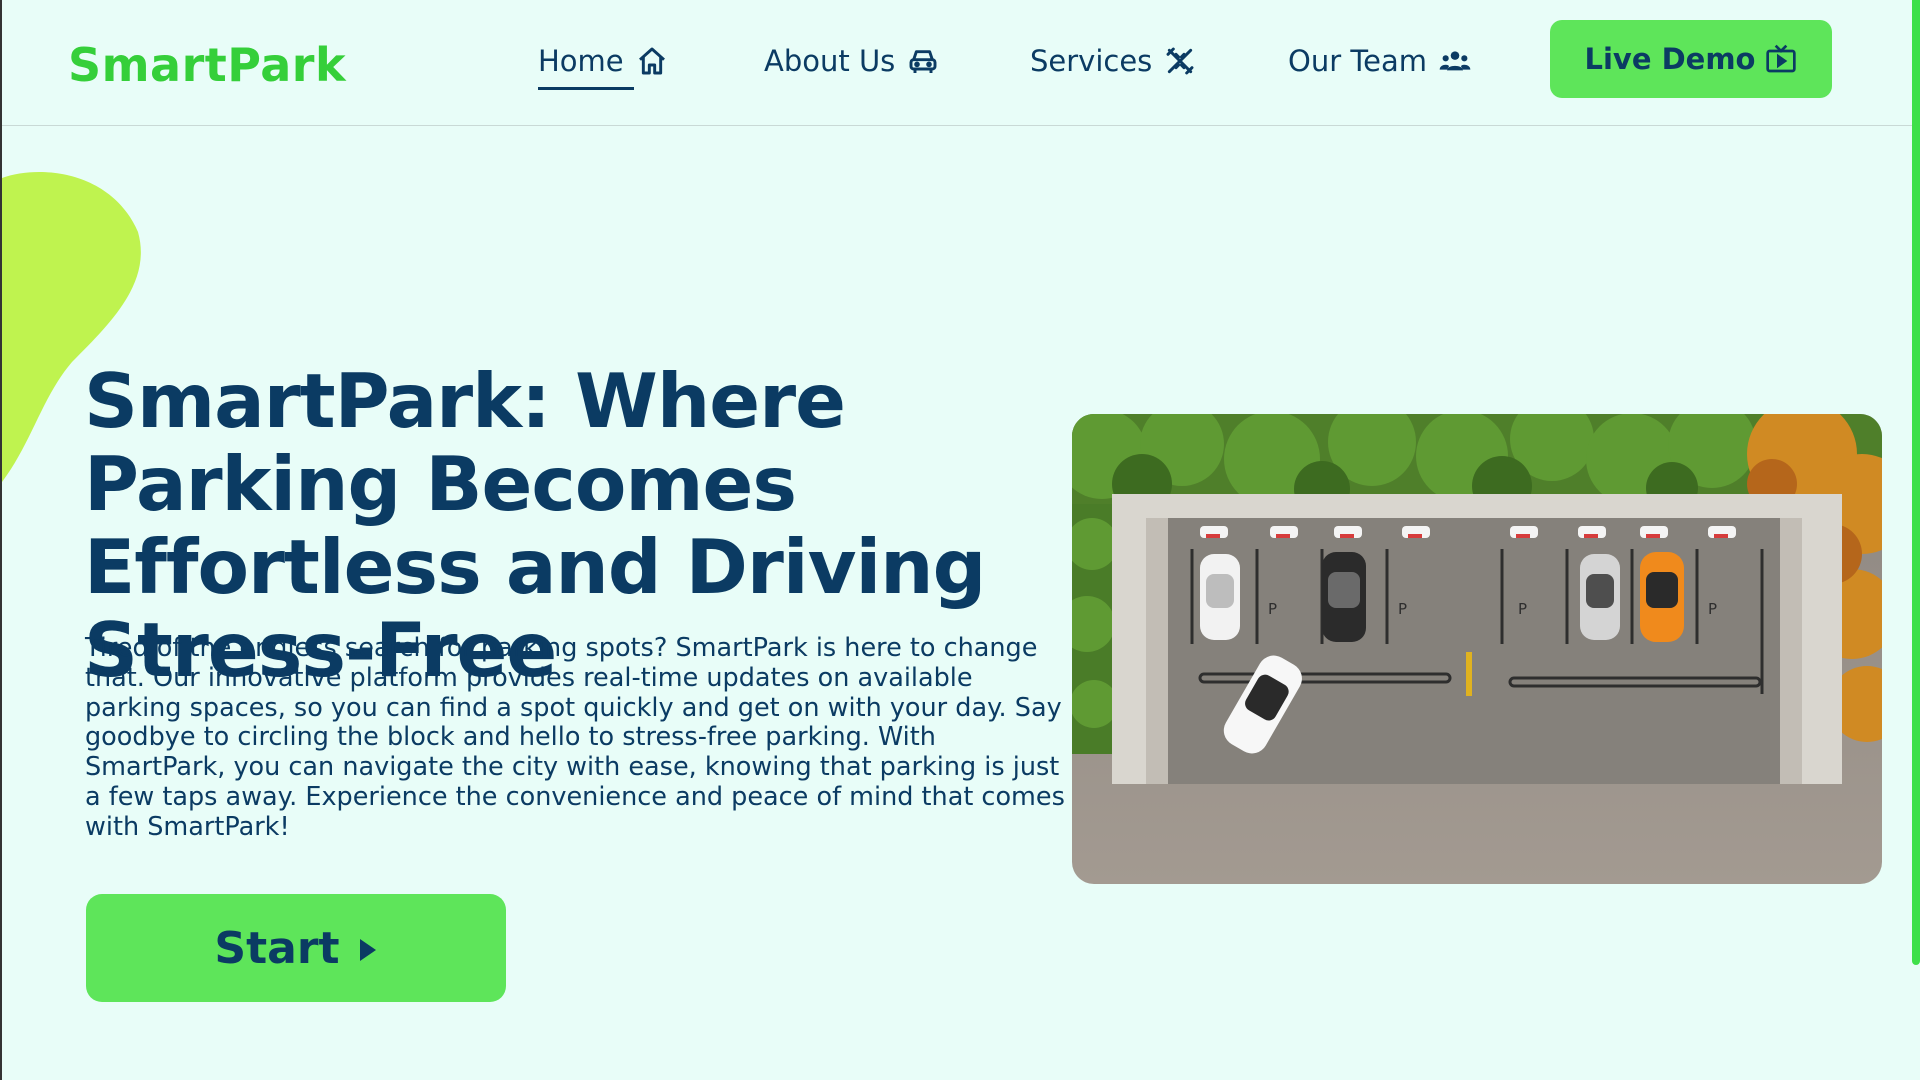 Image resolution: width=1920 pixels, height=1080 pixels. I want to click on scrollbar, so click(1916, 540).